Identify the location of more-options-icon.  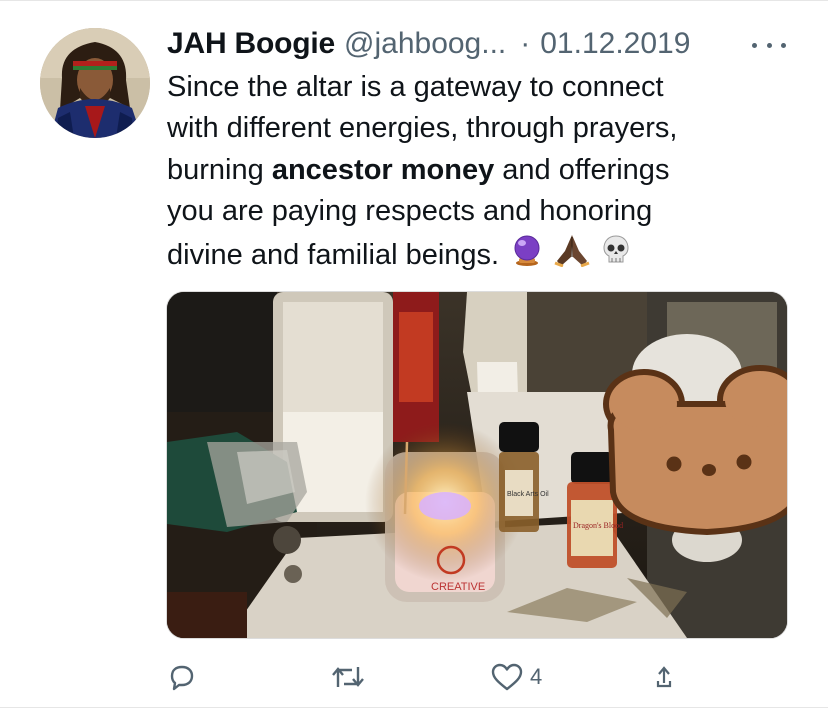
(769, 45).